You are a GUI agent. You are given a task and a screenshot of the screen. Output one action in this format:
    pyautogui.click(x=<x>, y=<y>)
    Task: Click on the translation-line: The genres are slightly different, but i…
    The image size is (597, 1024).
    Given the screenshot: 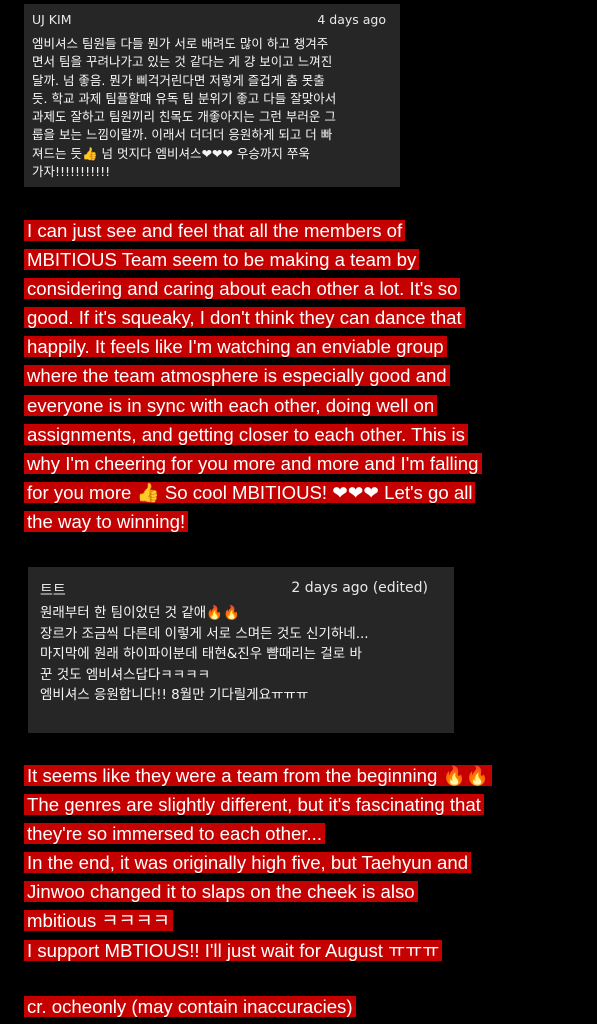 What is the action you would take?
    pyautogui.click(x=304, y=804)
    